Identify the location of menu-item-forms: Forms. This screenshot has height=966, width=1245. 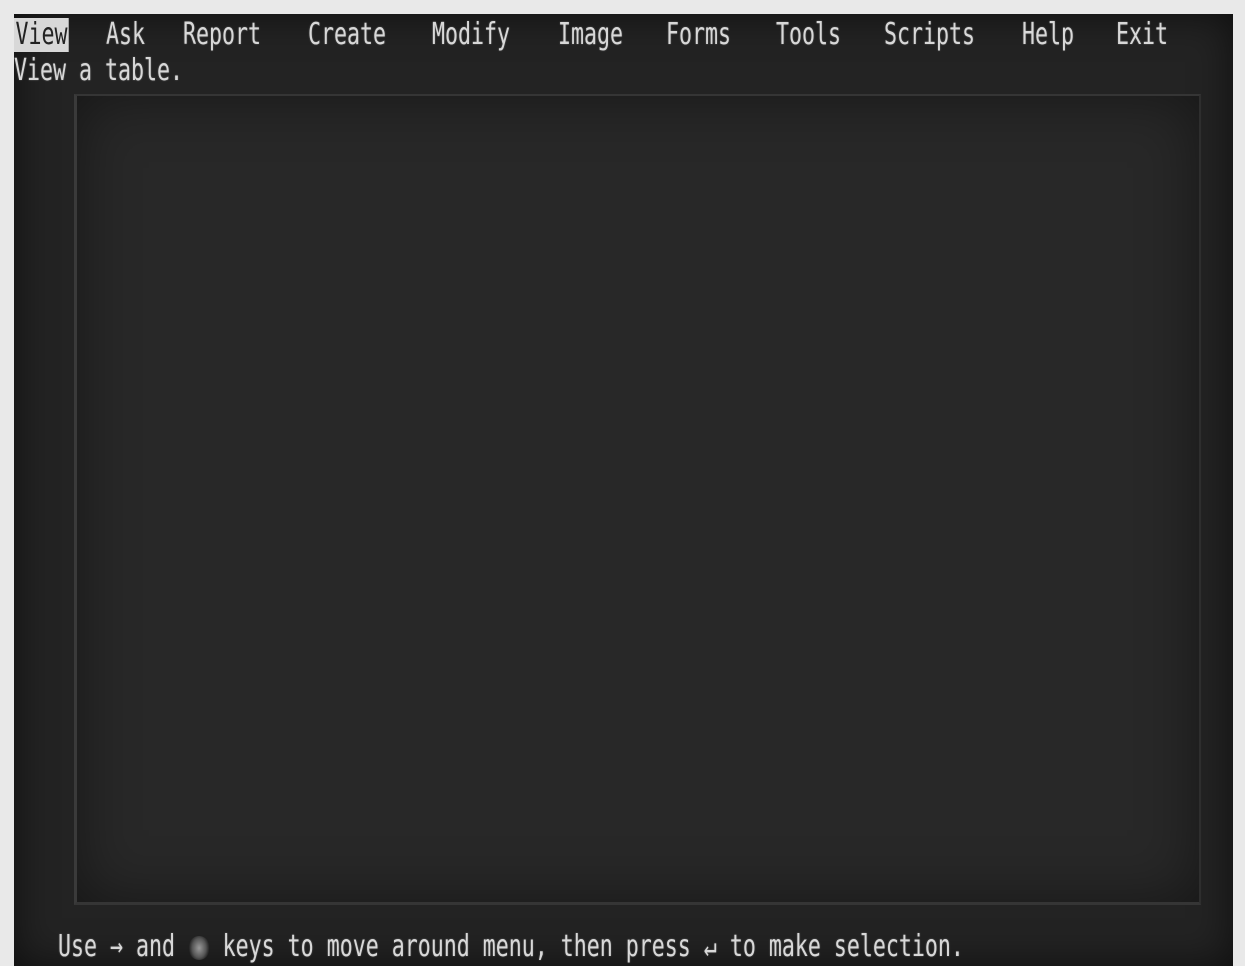
(698, 35).